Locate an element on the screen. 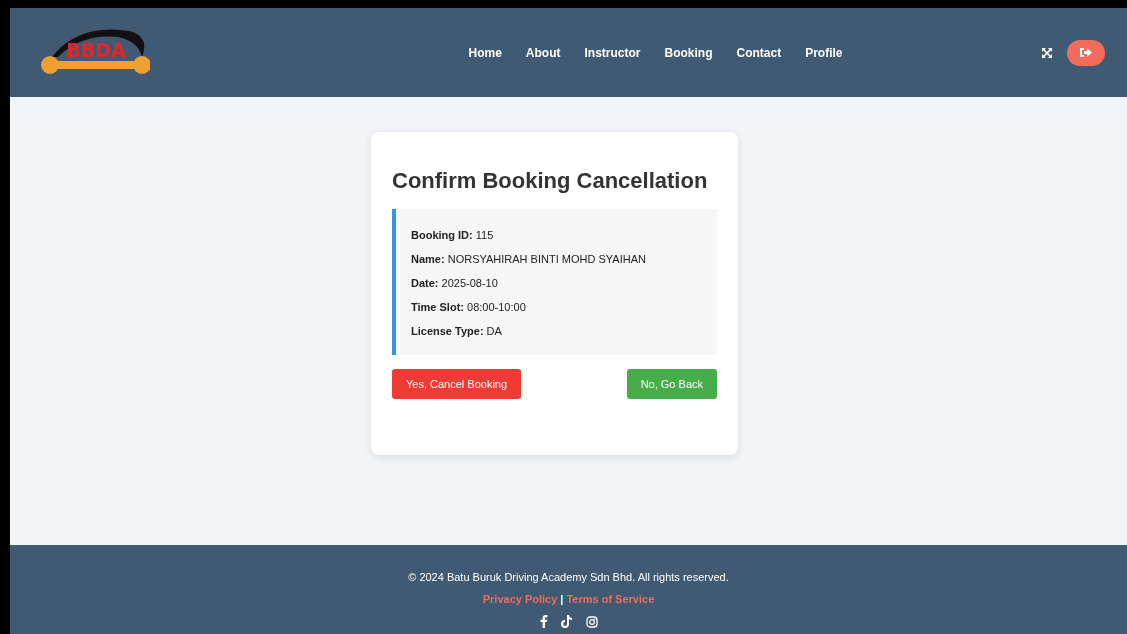 The height and width of the screenshot is (634, 1127). detail-text: Date: 2025-08-10 is located at coordinates (455, 283).